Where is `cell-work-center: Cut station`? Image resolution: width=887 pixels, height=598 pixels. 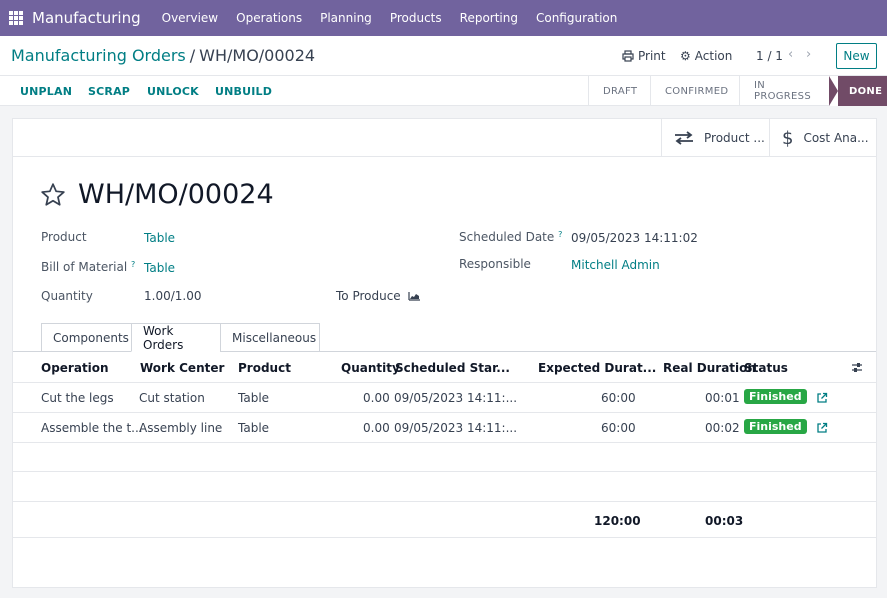
cell-work-center: Cut station is located at coordinates (172, 398).